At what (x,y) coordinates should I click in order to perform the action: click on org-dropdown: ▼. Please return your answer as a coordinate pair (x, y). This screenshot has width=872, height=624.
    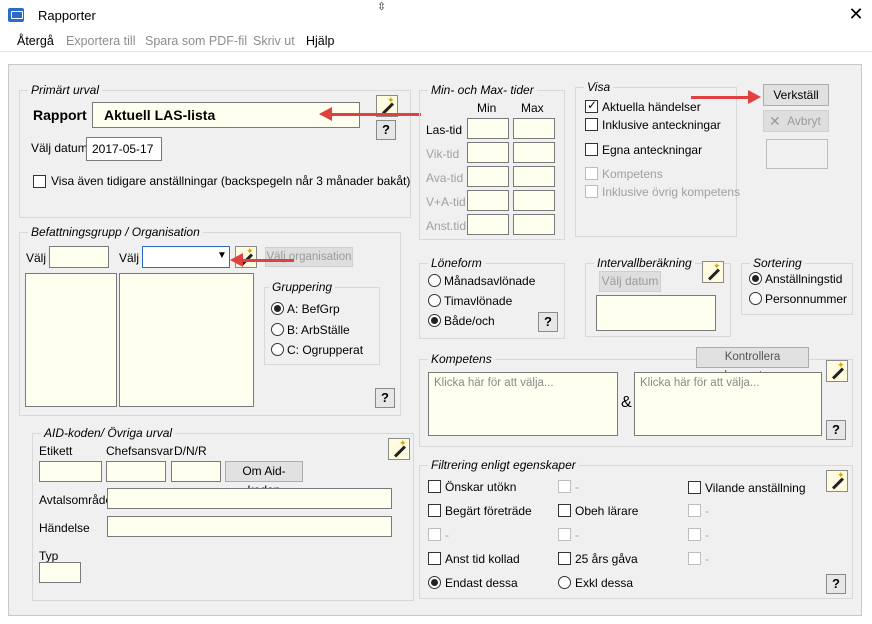
    Looking at the image, I should click on (186, 257).